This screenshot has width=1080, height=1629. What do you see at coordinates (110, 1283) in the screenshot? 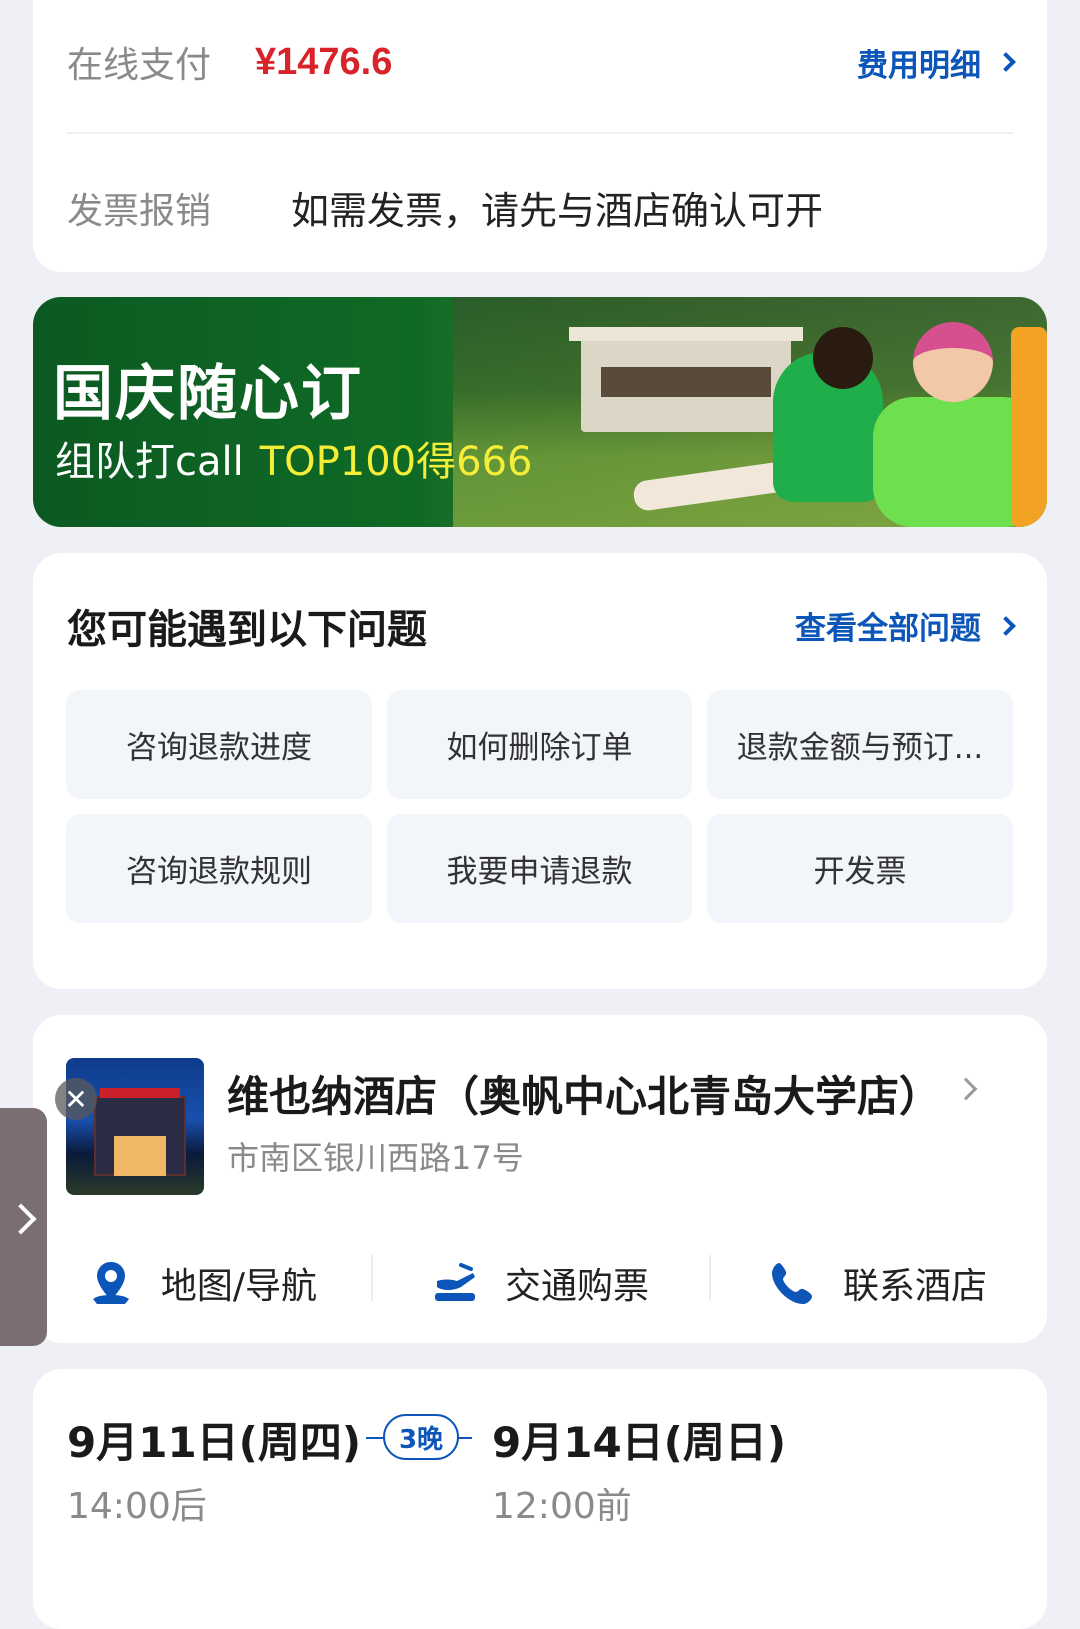
I see `map-pin-icon` at bounding box center [110, 1283].